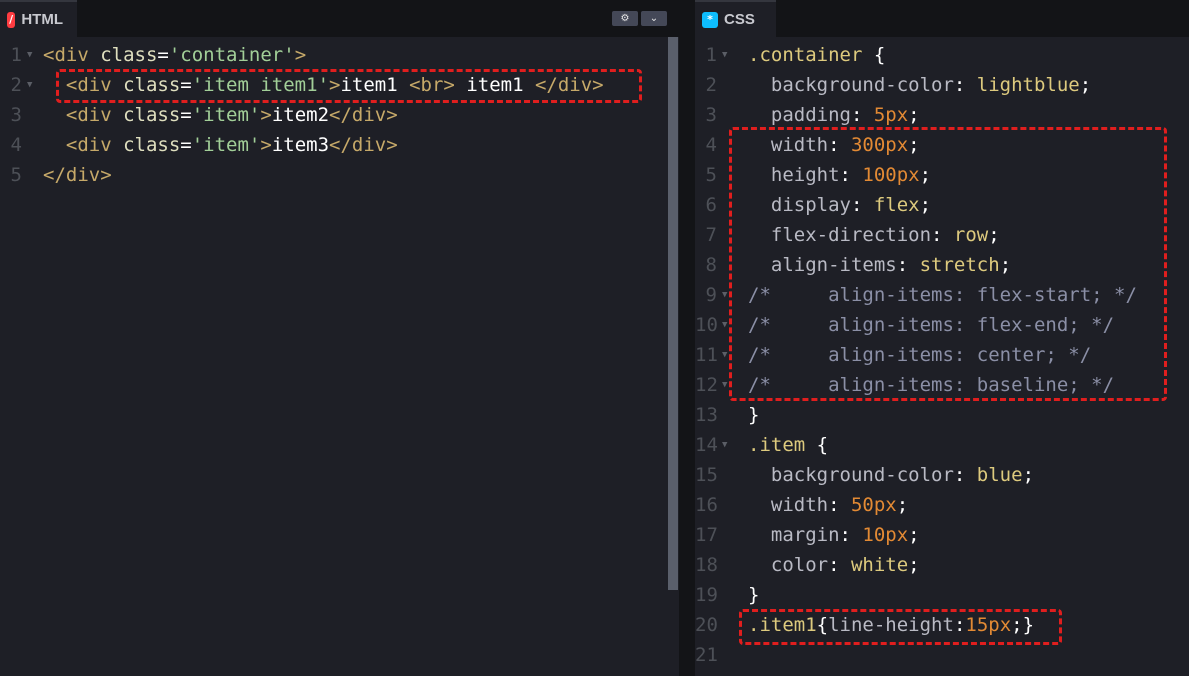 The width and height of the screenshot is (1189, 676). I want to click on code-token: </div>, so click(363, 145).